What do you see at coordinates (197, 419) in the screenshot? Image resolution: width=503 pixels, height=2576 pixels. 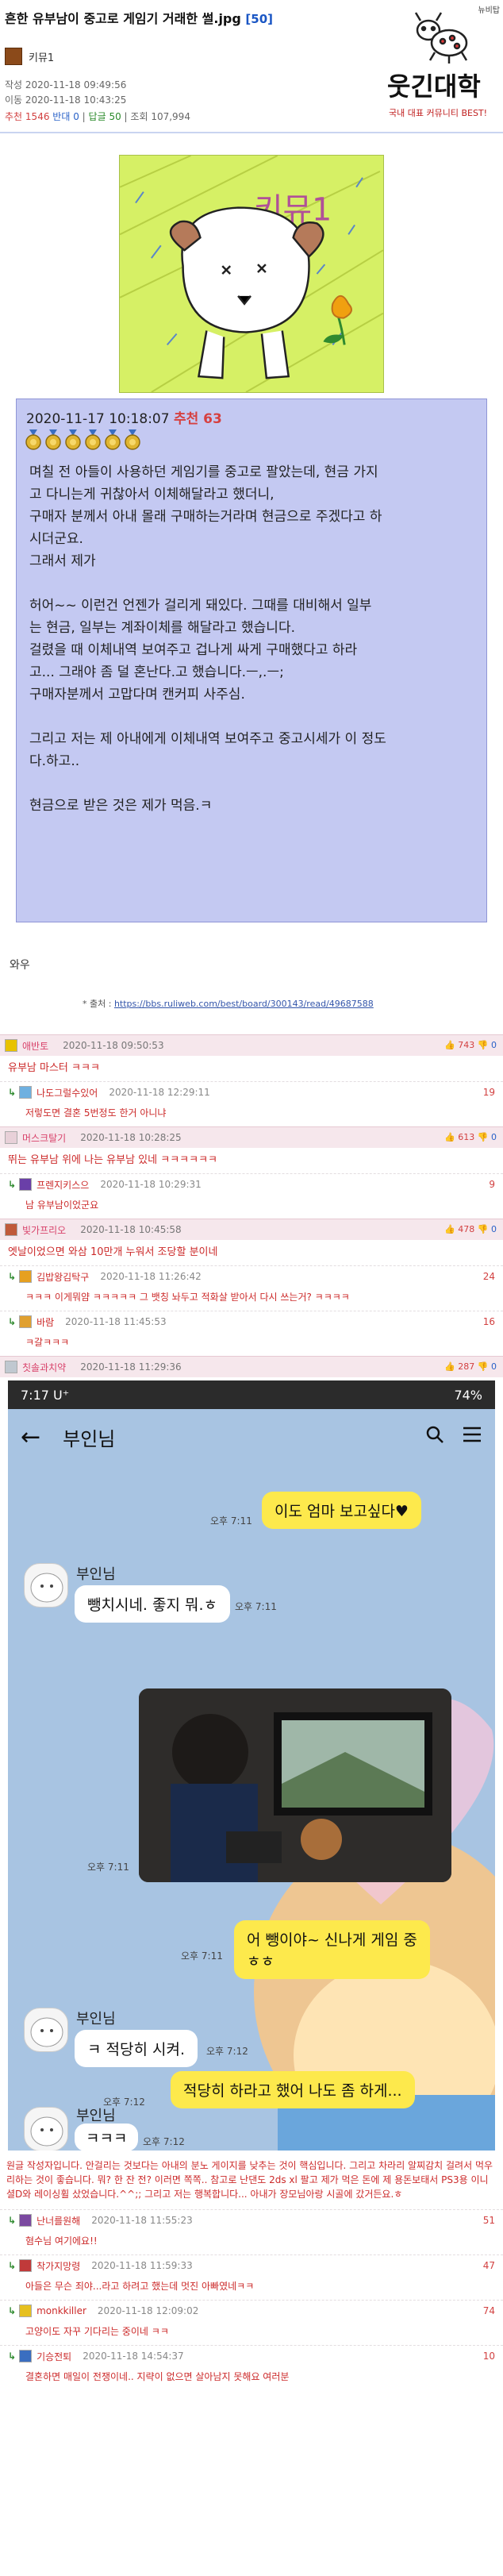 I see `quote-rec: 추천 63` at bounding box center [197, 419].